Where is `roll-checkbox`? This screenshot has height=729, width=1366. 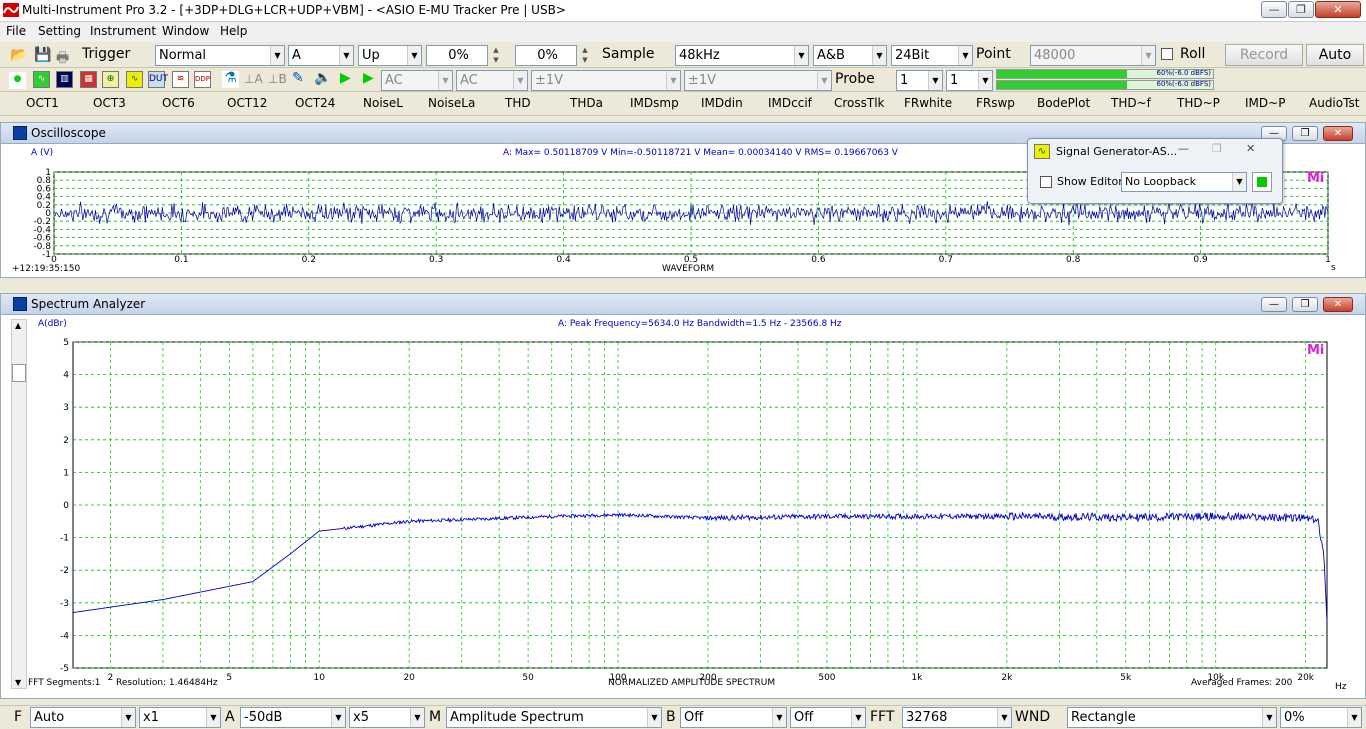
roll-checkbox is located at coordinates (1167, 54).